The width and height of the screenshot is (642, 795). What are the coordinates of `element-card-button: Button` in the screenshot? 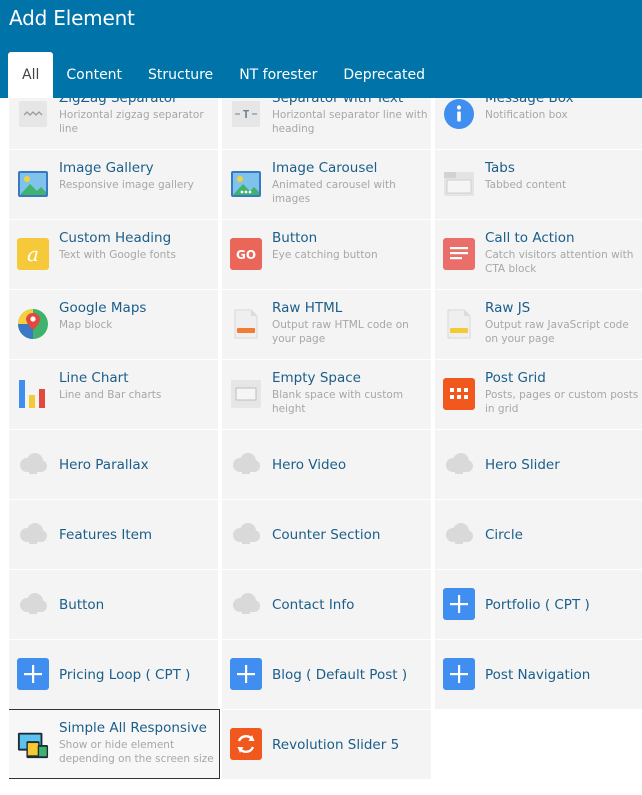 It's located at (113, 604).